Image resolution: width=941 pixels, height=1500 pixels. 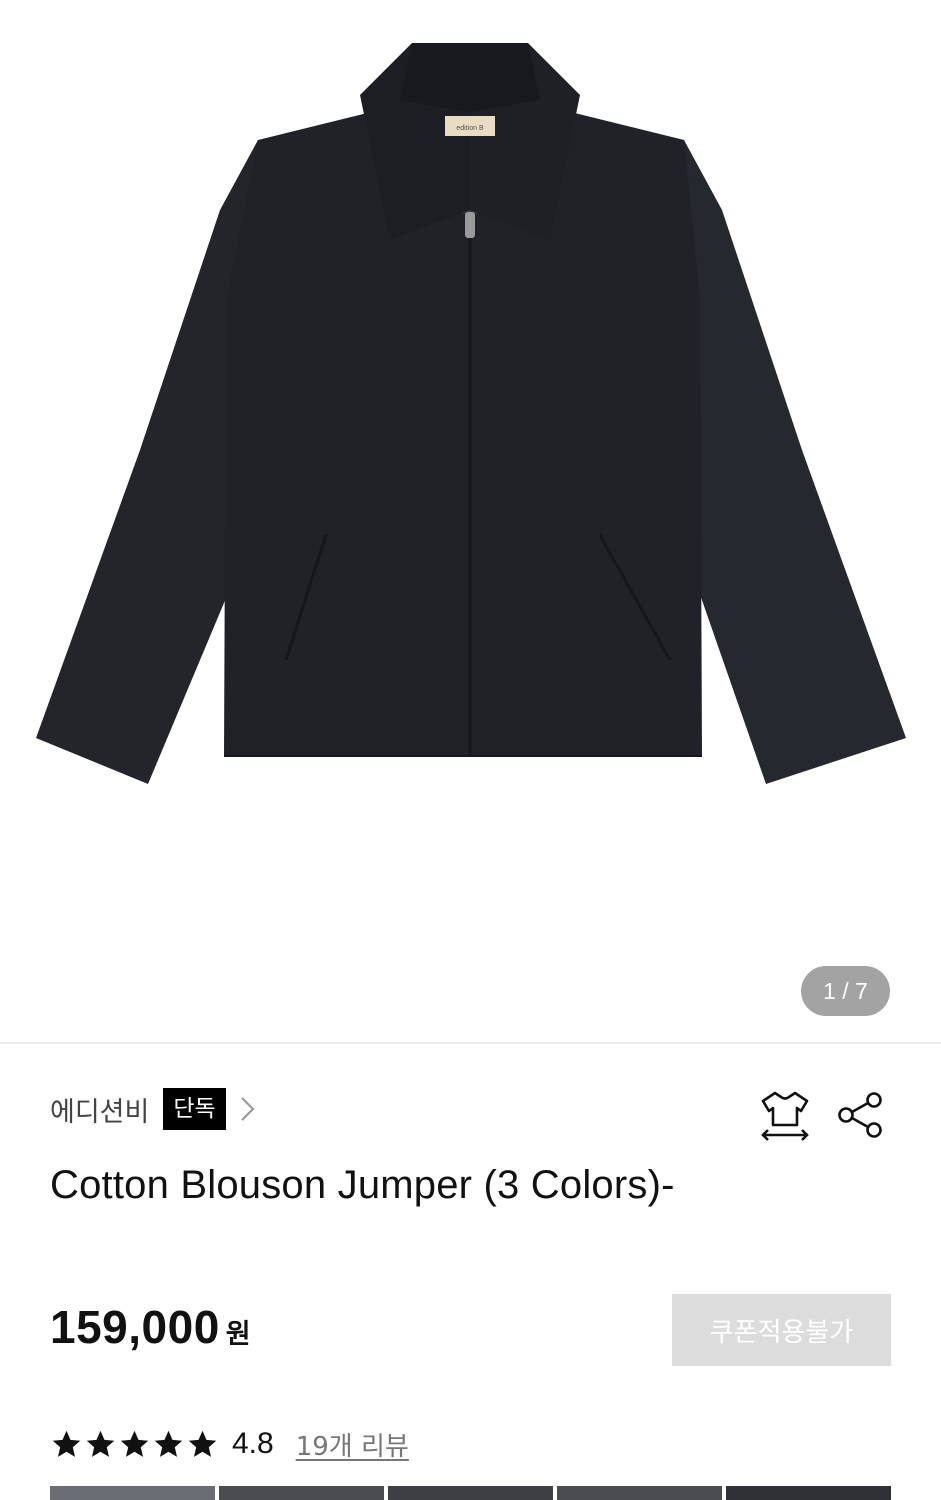 What do you see at coordinates (470, 128) in the screenshot?
I see `jacket-label-text: edition B` at bounding box center [470, 128].